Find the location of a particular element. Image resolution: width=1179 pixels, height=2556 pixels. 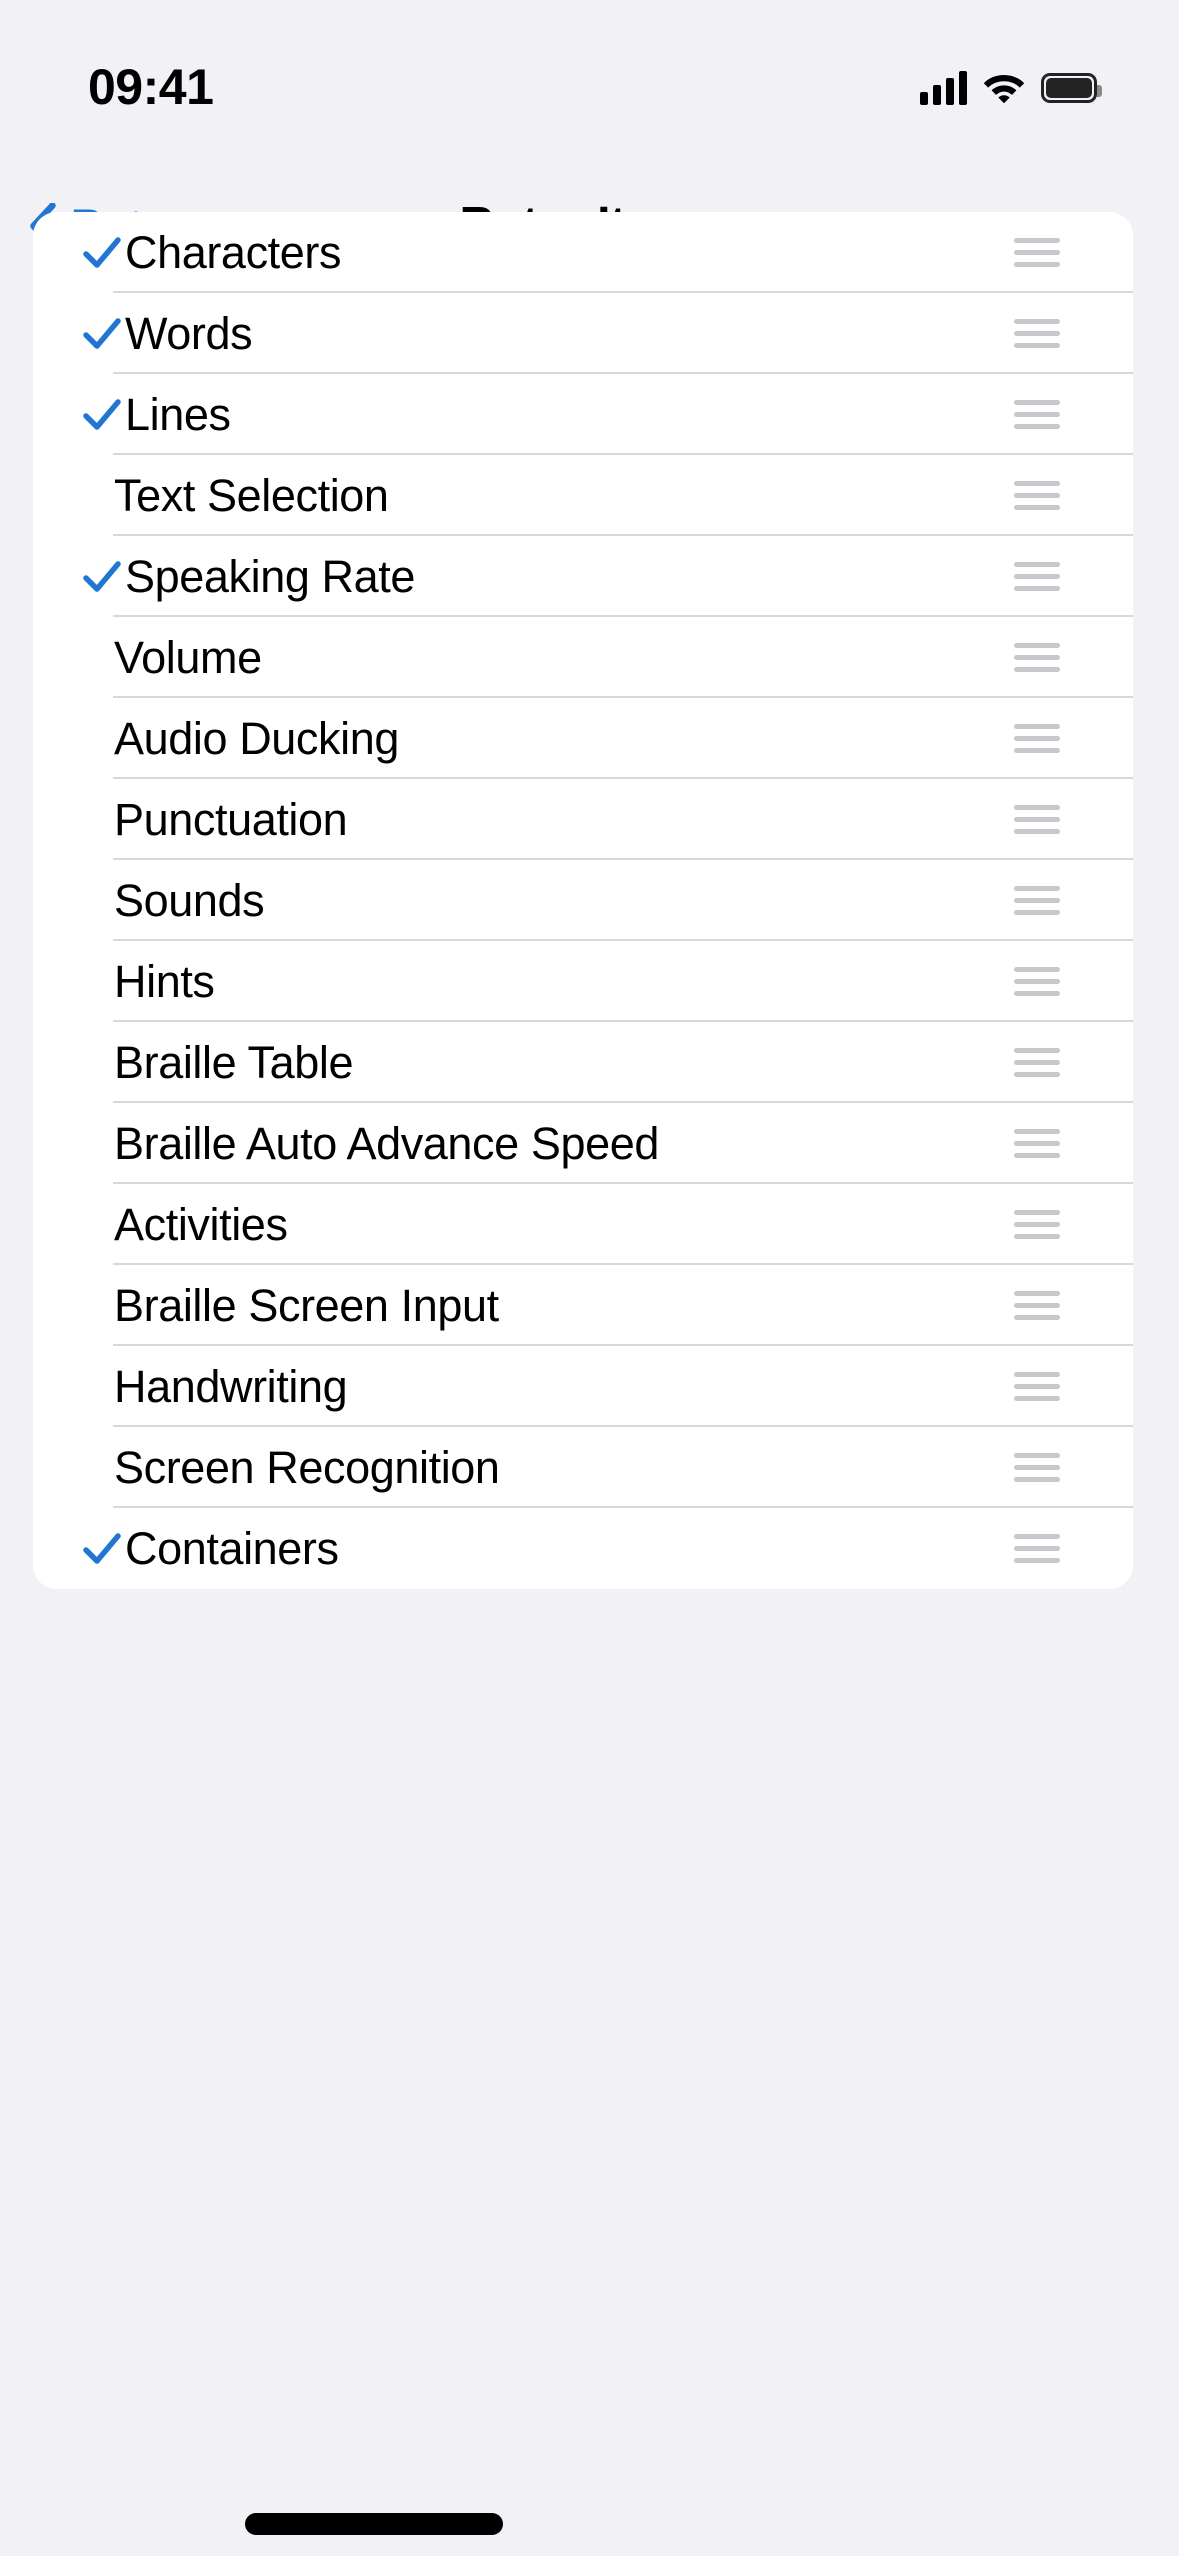

list-item: Text Selection is located at coordinates (583, 495).